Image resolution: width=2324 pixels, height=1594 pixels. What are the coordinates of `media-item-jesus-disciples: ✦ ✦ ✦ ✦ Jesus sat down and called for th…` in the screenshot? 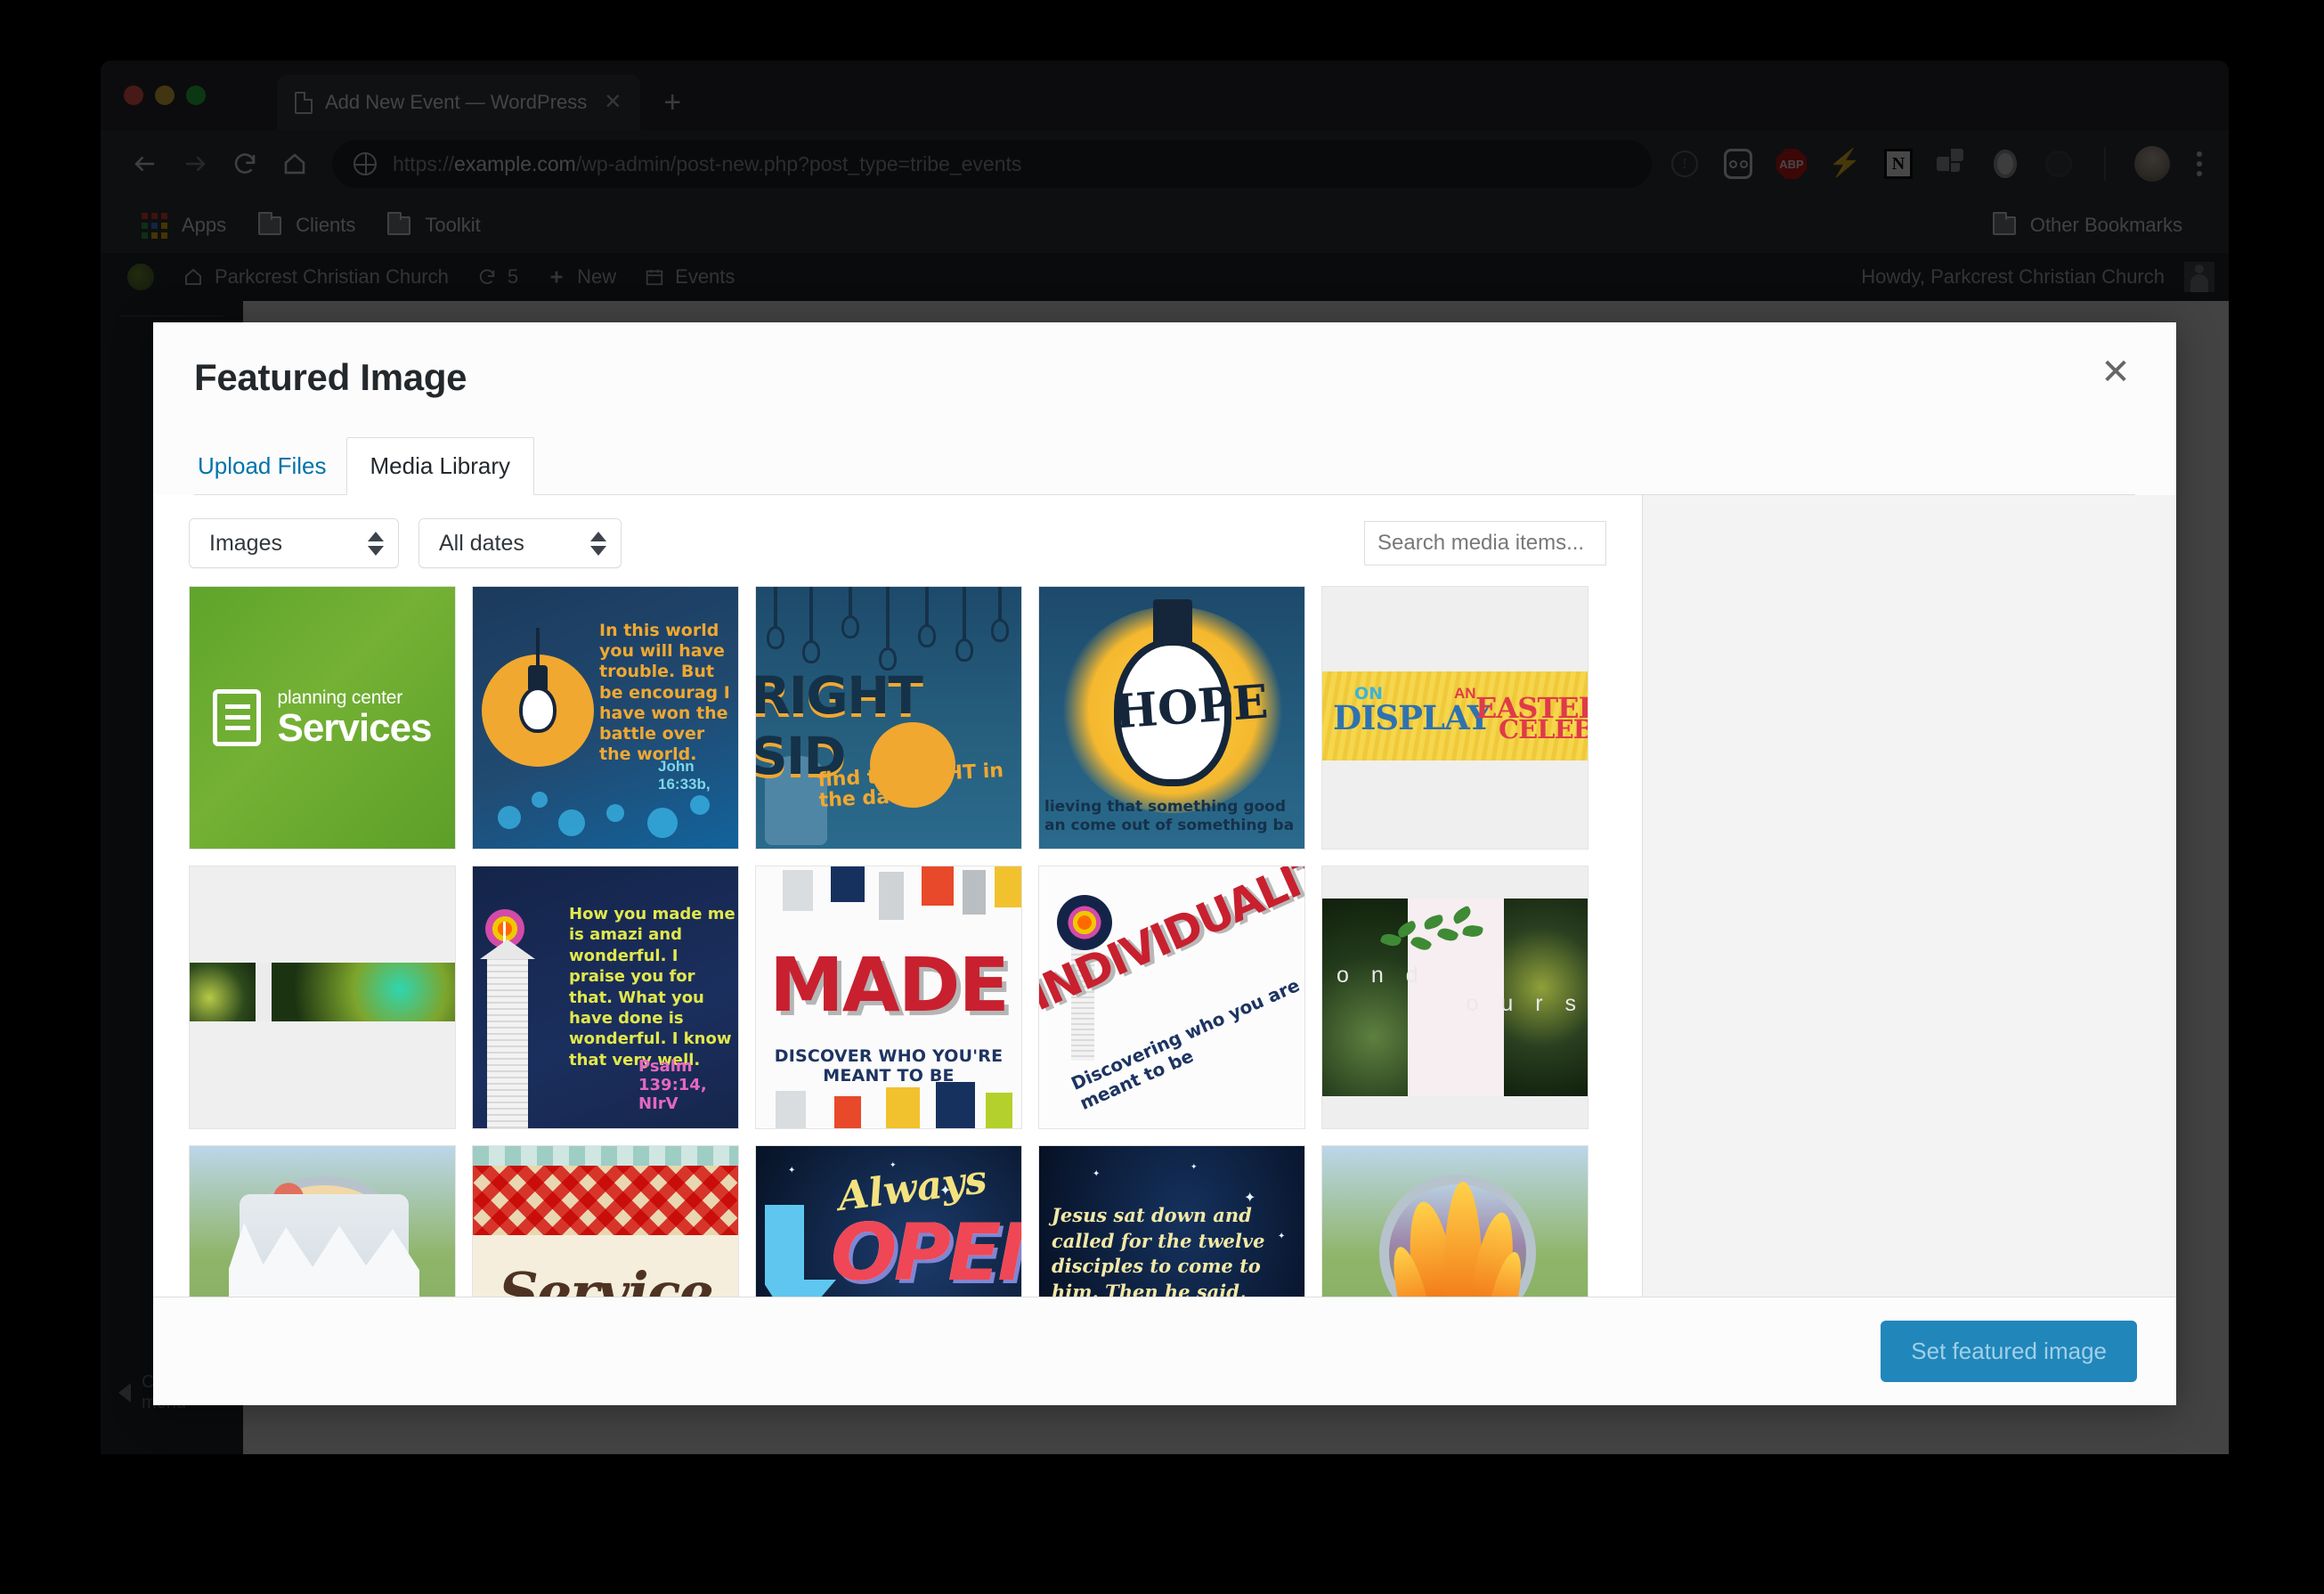 It's located at (1172, 1221).